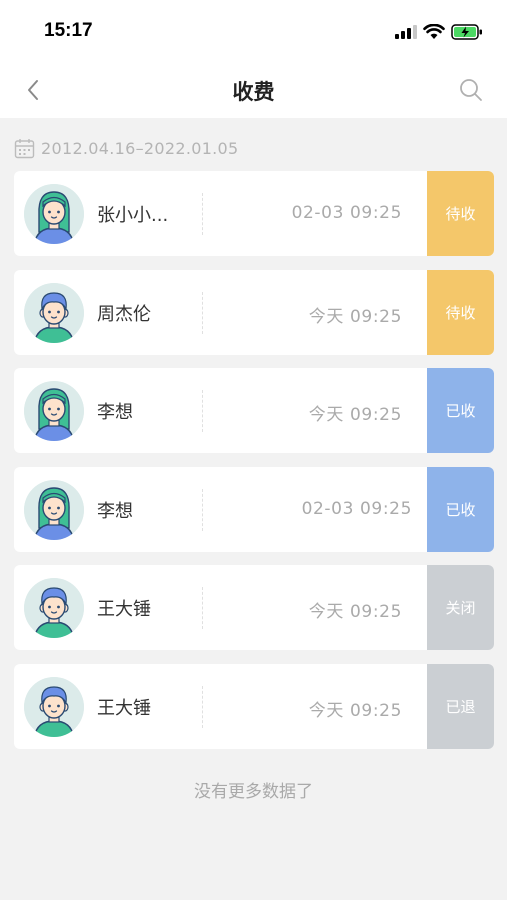 The width and height of the screenshot is (507, 900). I want to click on date-range-text: 2012.04.16–2022.01.05, so click(140, 148).